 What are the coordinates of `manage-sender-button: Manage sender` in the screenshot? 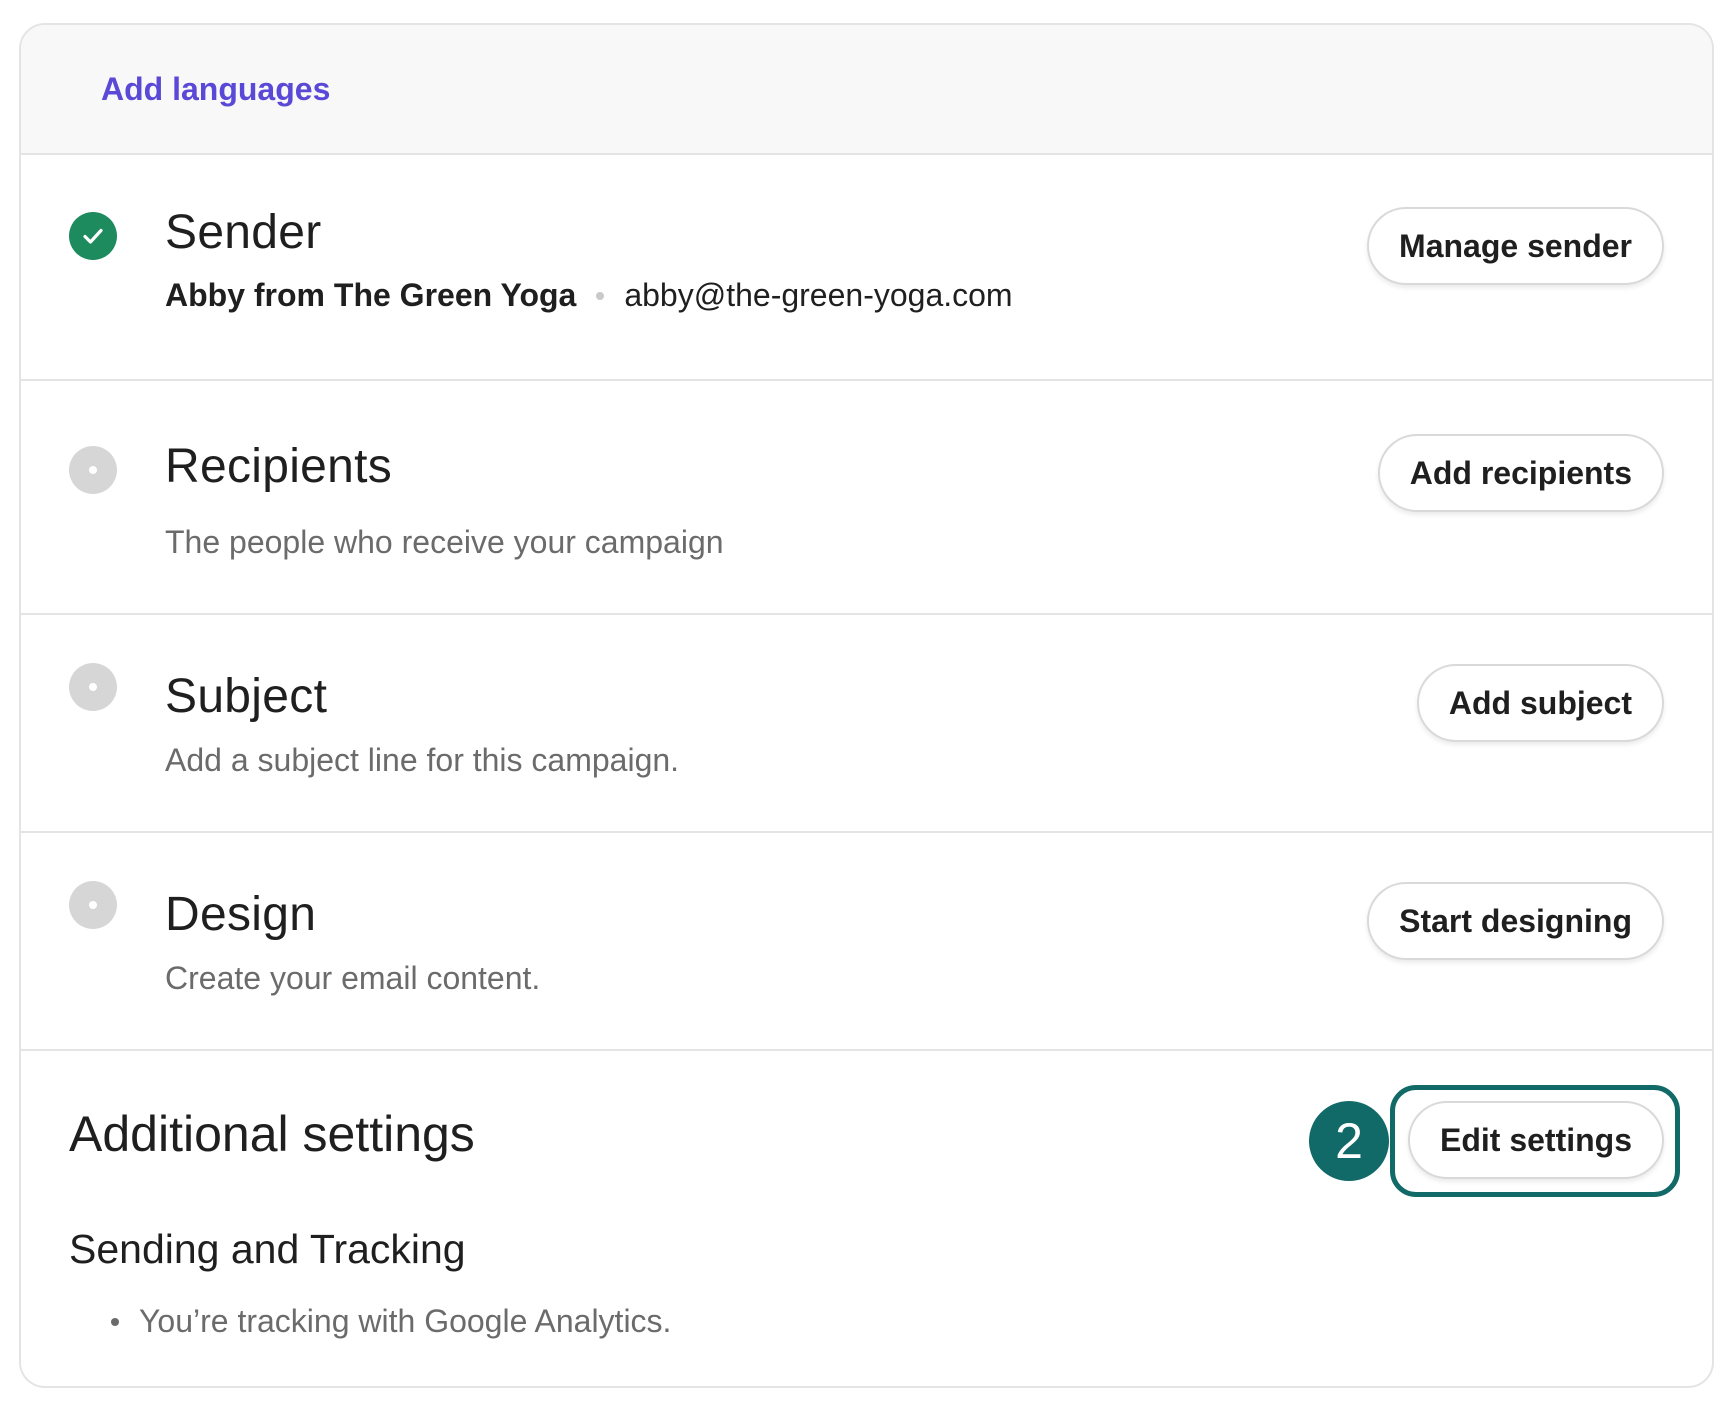 It's located at (1515, 246).